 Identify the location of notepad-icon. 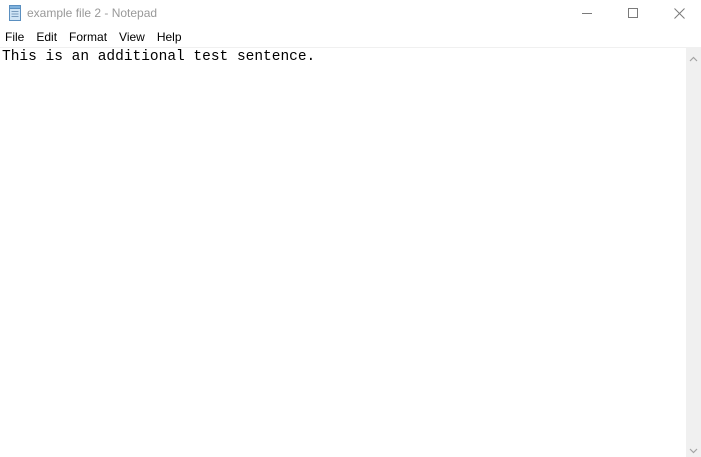
(15, 13).